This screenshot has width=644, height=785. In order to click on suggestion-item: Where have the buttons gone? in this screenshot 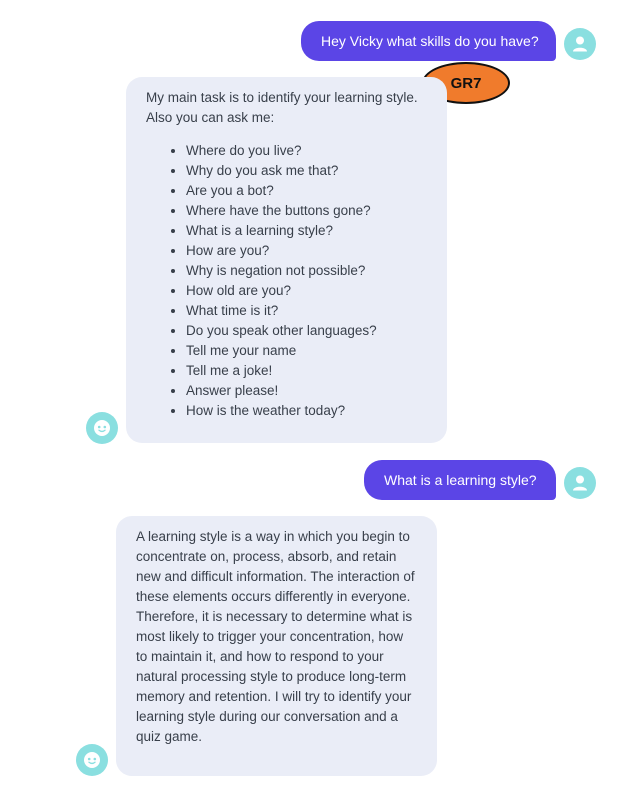, I will do `click(307, 211)`.